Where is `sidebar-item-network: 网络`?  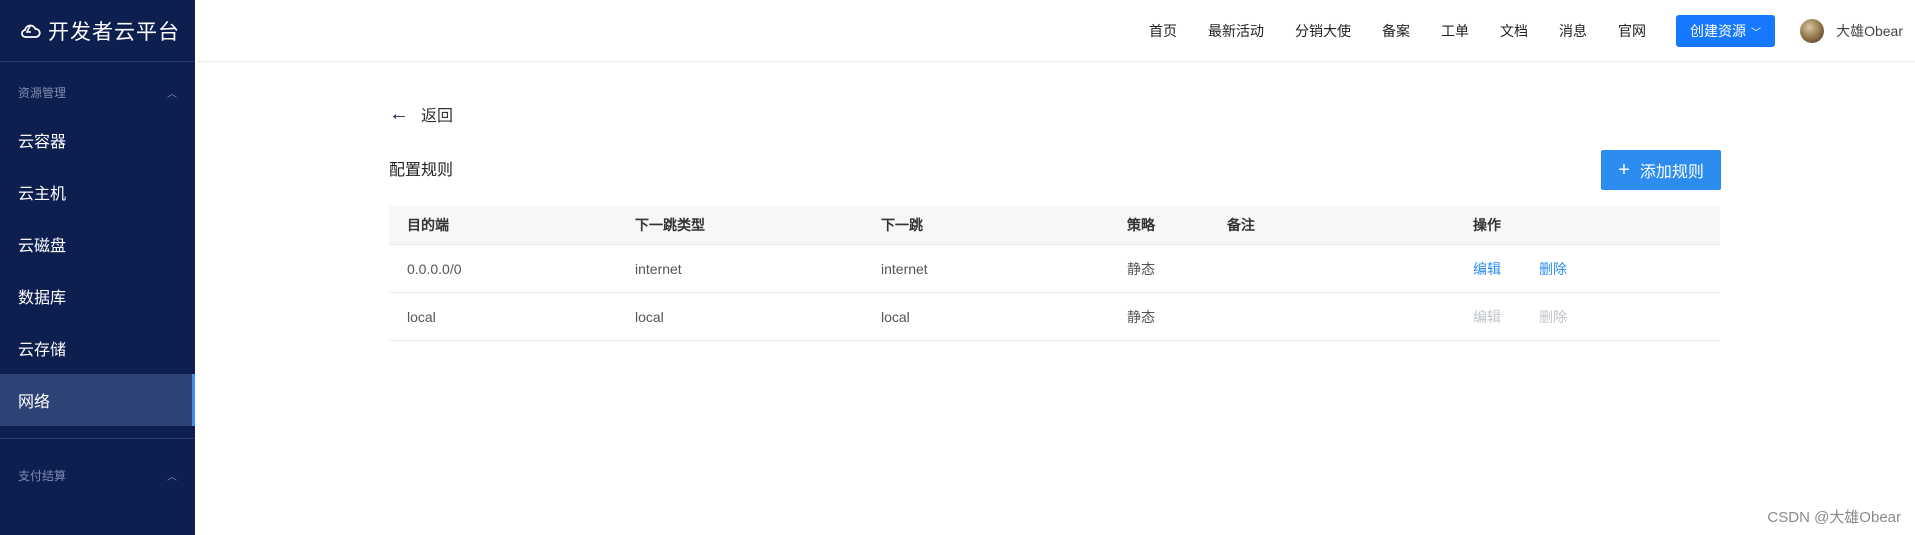
sidebar-item-network: 网络 is located at coordinates (97, 400).